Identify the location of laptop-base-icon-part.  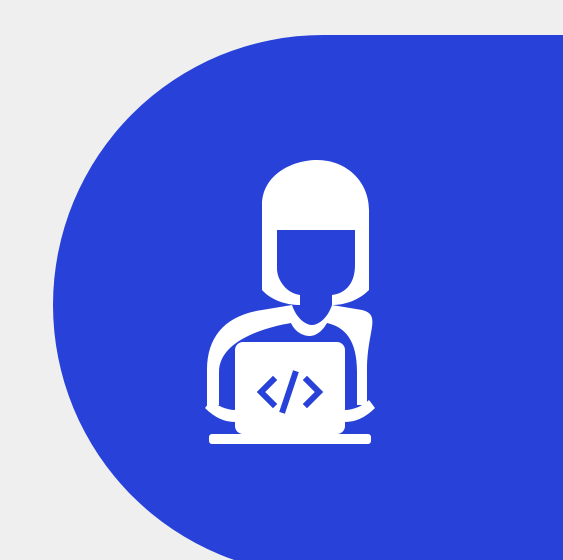
(290, 439).